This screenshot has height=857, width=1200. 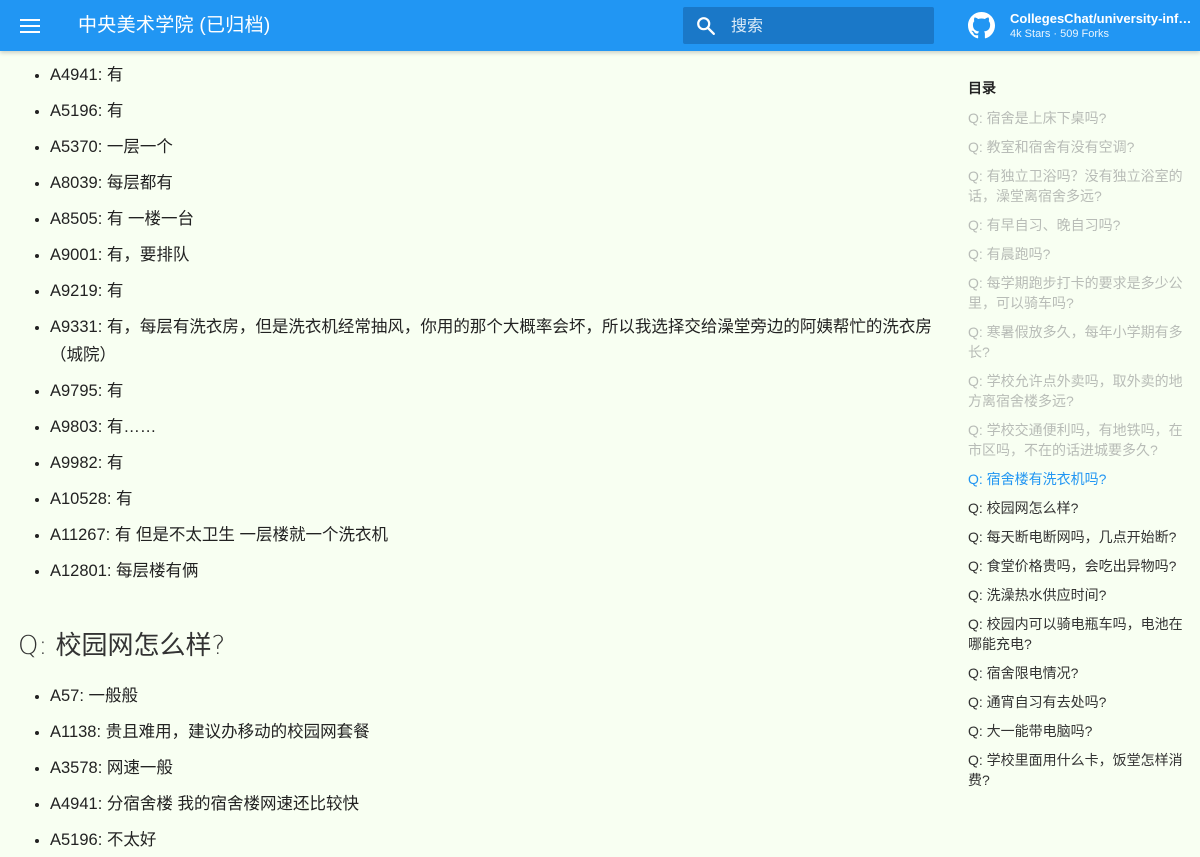 What do you see at coordinates (492, 391) in the screenshot?
I see `list-item: A9795: 有` at bounding box center [492, 391].